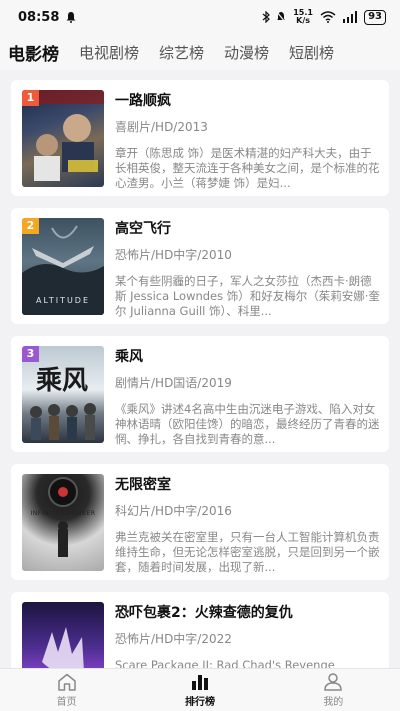 The image size is (400, 711). What do you see at coordinates (181, 52) in the screenshot?
I see `tab-variety: 综艺榜` at bounding box center [181, 52].